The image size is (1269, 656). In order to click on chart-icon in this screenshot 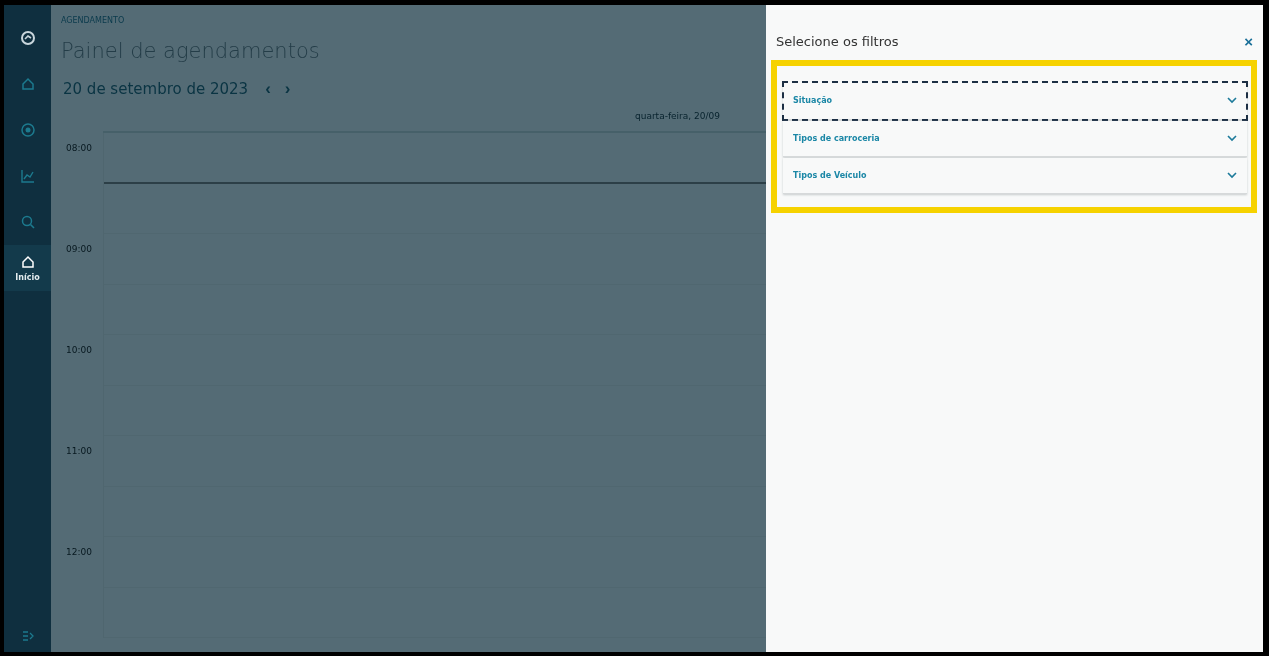, I will do `click(27, 176)`.